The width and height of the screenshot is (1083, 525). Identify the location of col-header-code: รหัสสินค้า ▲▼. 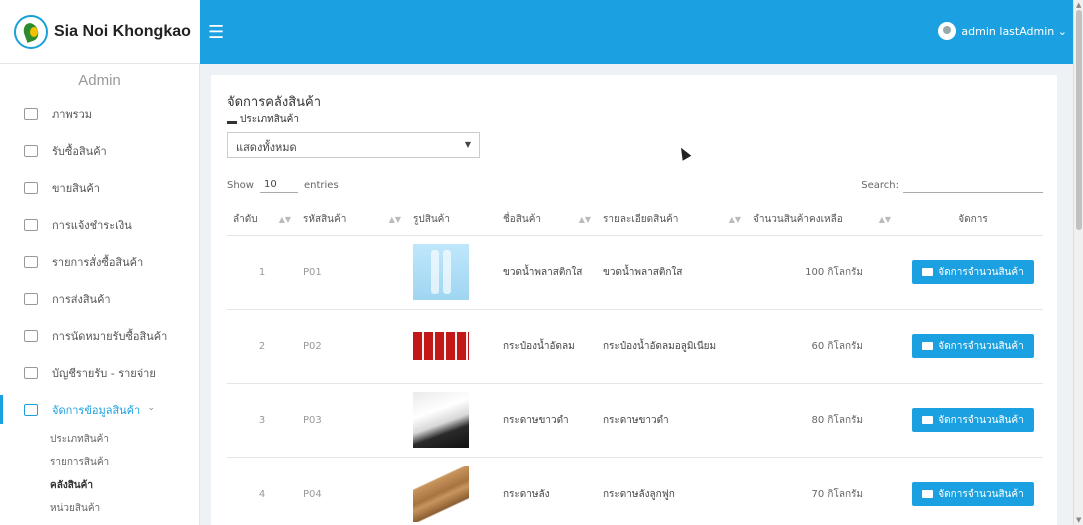
(352, 220).